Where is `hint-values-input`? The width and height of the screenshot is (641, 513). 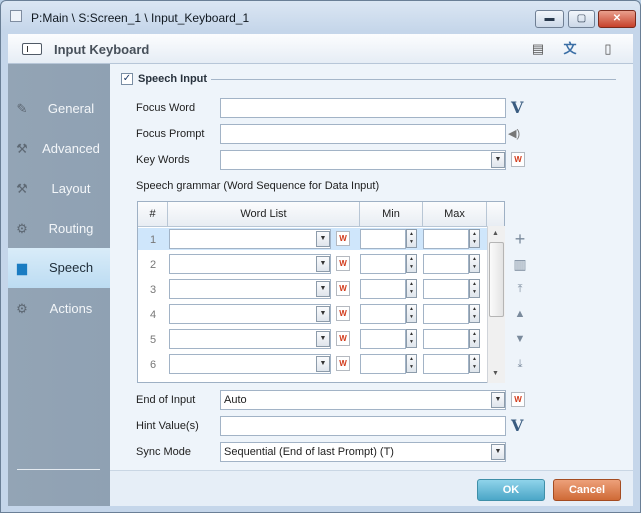
hint-values-input is located at coordinates (363, 426).